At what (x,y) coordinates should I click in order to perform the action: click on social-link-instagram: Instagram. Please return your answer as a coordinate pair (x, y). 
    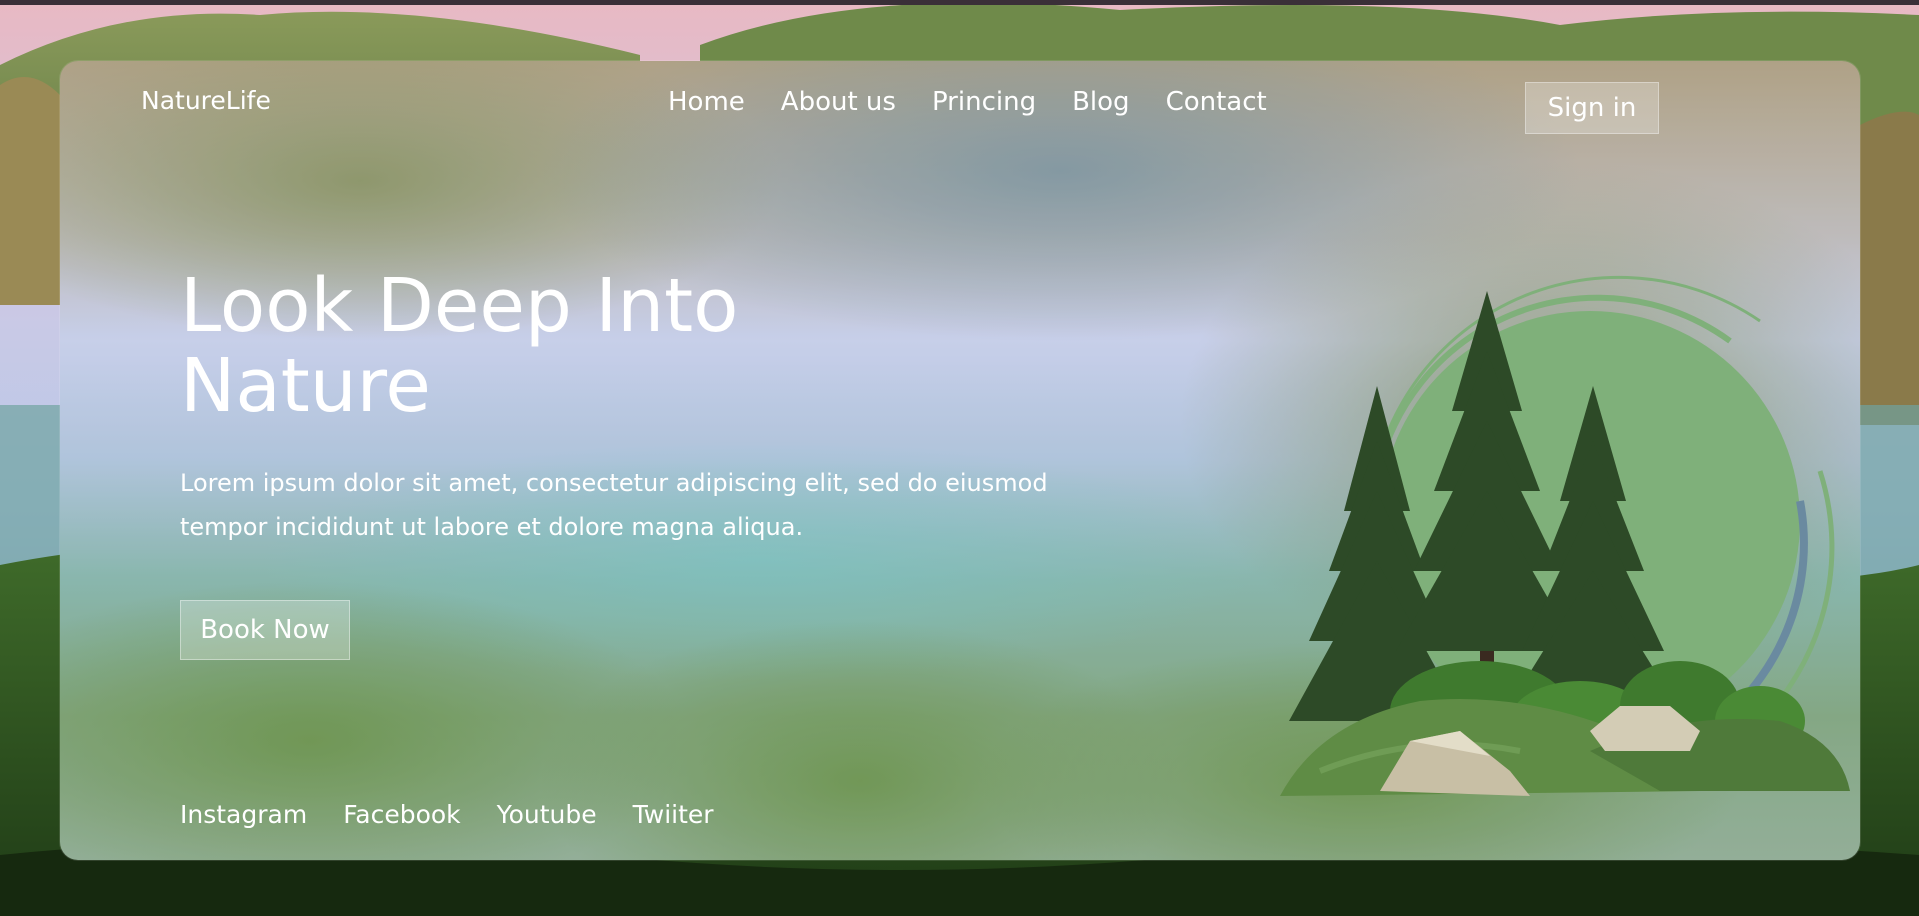
    Looking at the image, I should click on (243, 814).